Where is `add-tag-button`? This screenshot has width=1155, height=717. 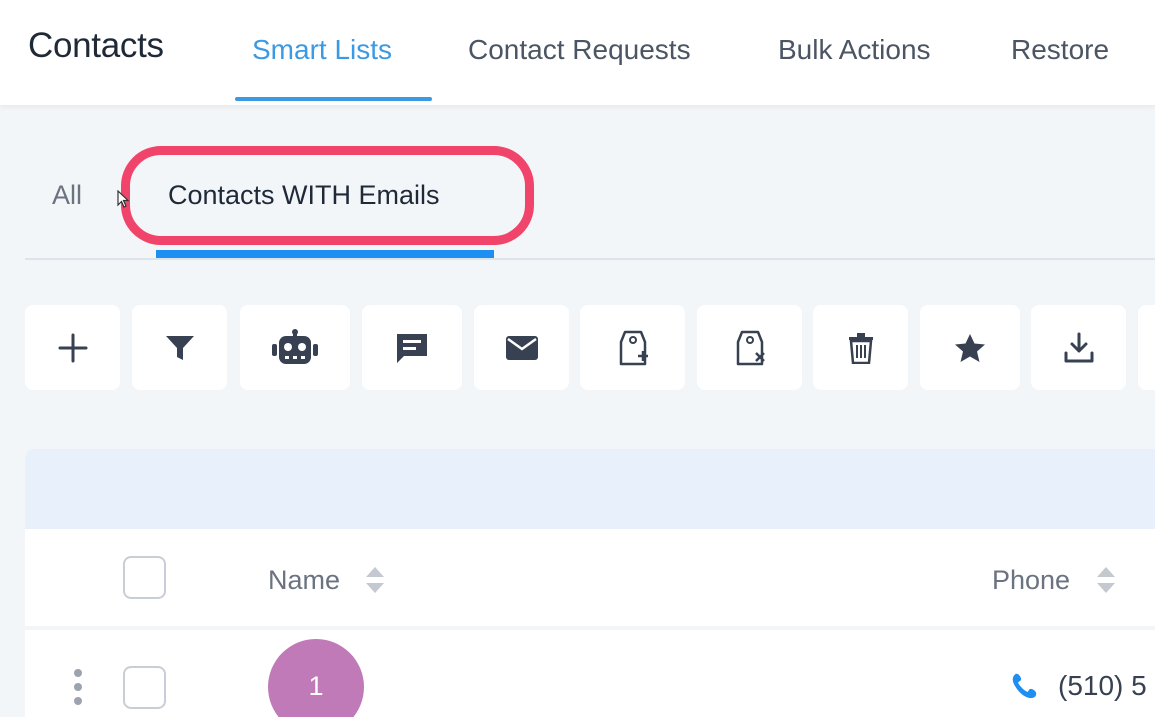
add-tag-button is located at coordinates (632, 347).